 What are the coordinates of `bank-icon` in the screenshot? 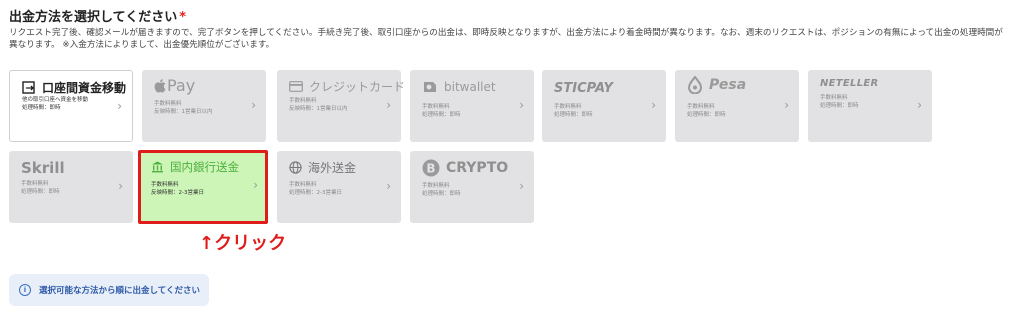 It's located at (157, 167).